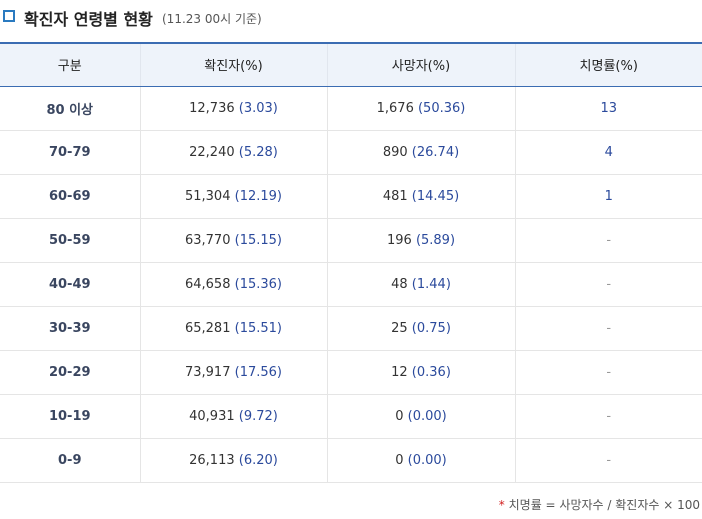  I want to click on footnote-text: 치명률 = 사망자수 / 확진자수 × 100, so click(604, 505).